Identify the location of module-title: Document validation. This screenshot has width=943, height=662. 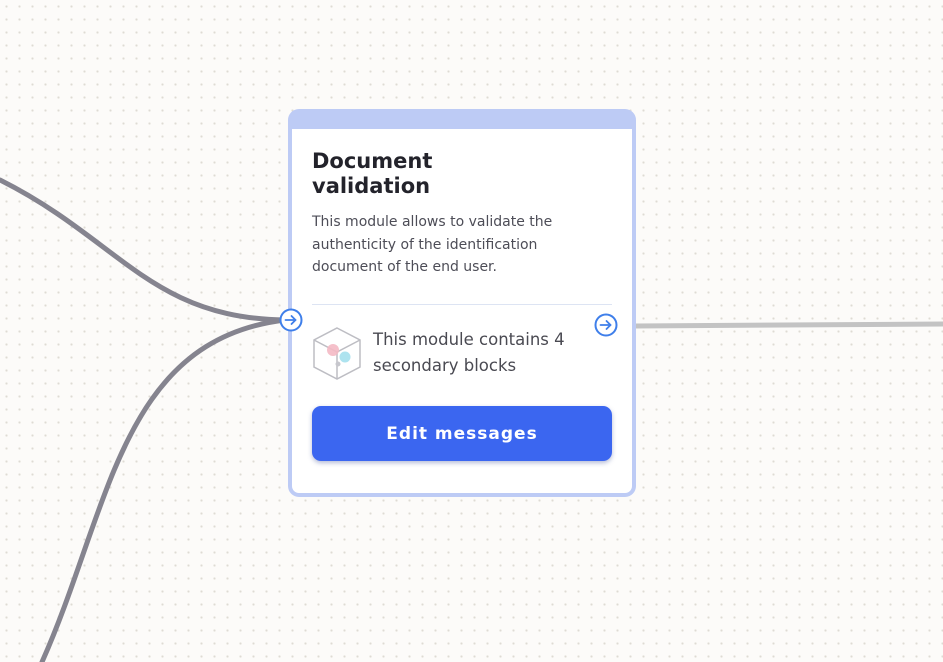
(372, 173).